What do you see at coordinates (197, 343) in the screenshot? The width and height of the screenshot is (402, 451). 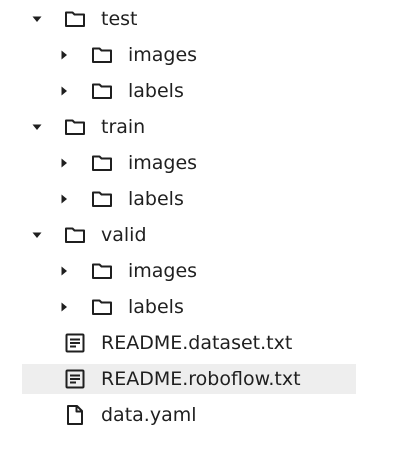 I see `tree-file-label: README.dataset.txt` at bounding box center [197, 343].